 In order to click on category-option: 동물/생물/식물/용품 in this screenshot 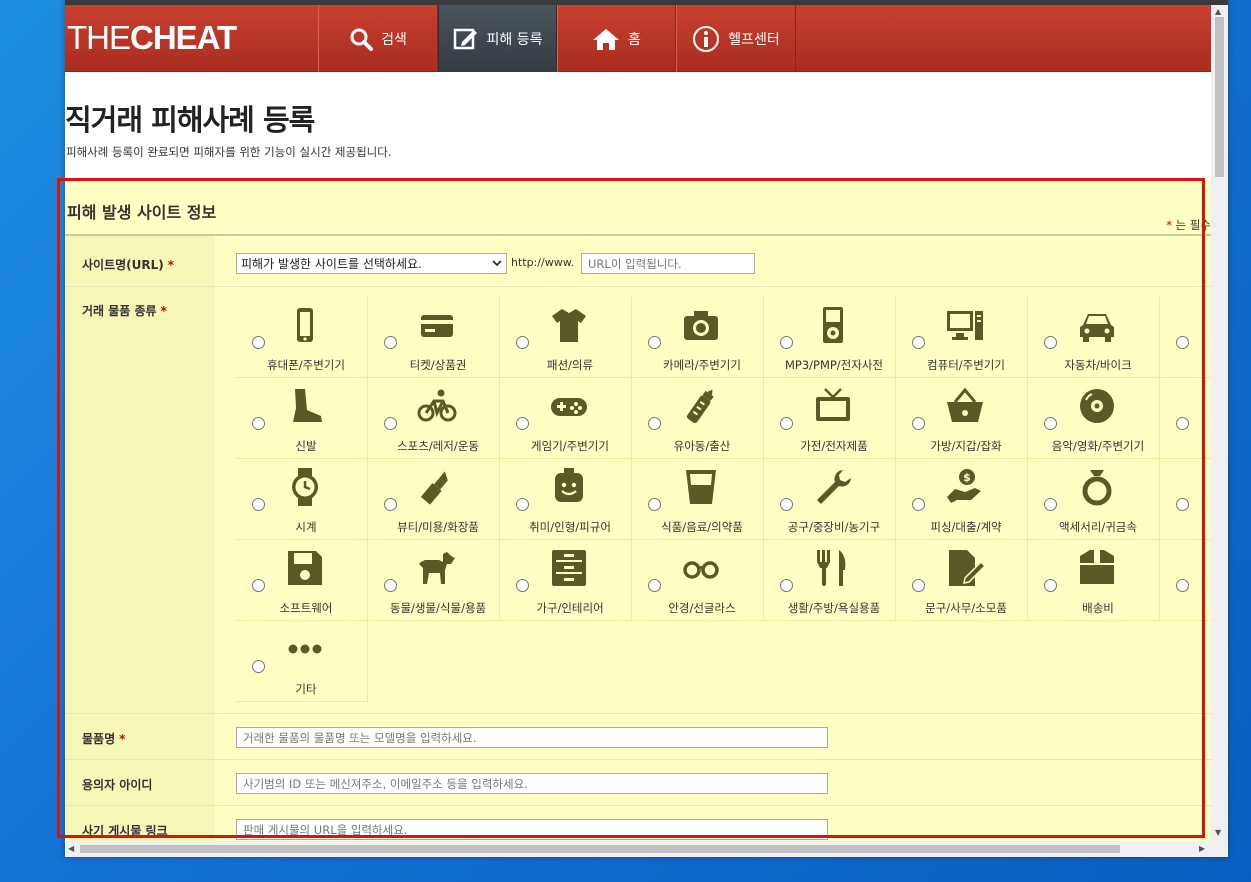, I will do `click(434, 580)`.